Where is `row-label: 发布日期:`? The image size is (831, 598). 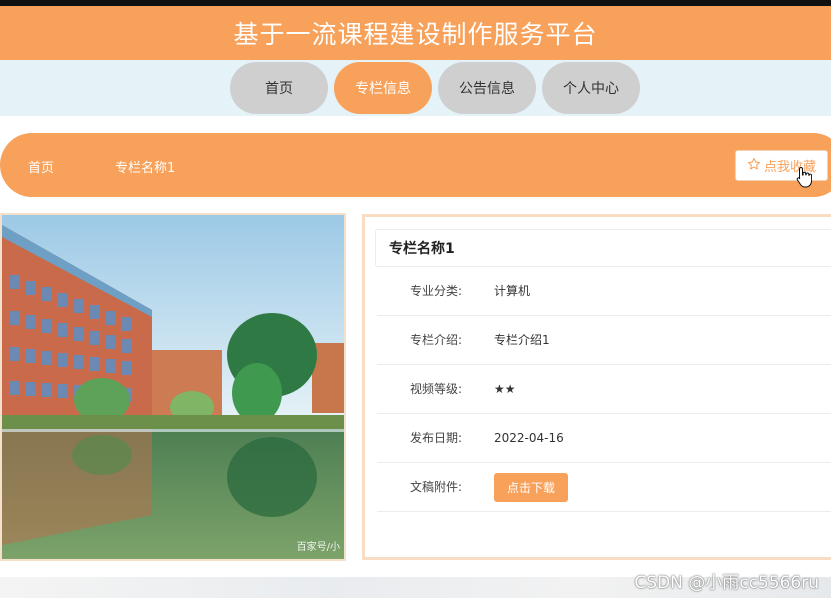
row-label: 发布日期: is located at coordinates (436, 438).